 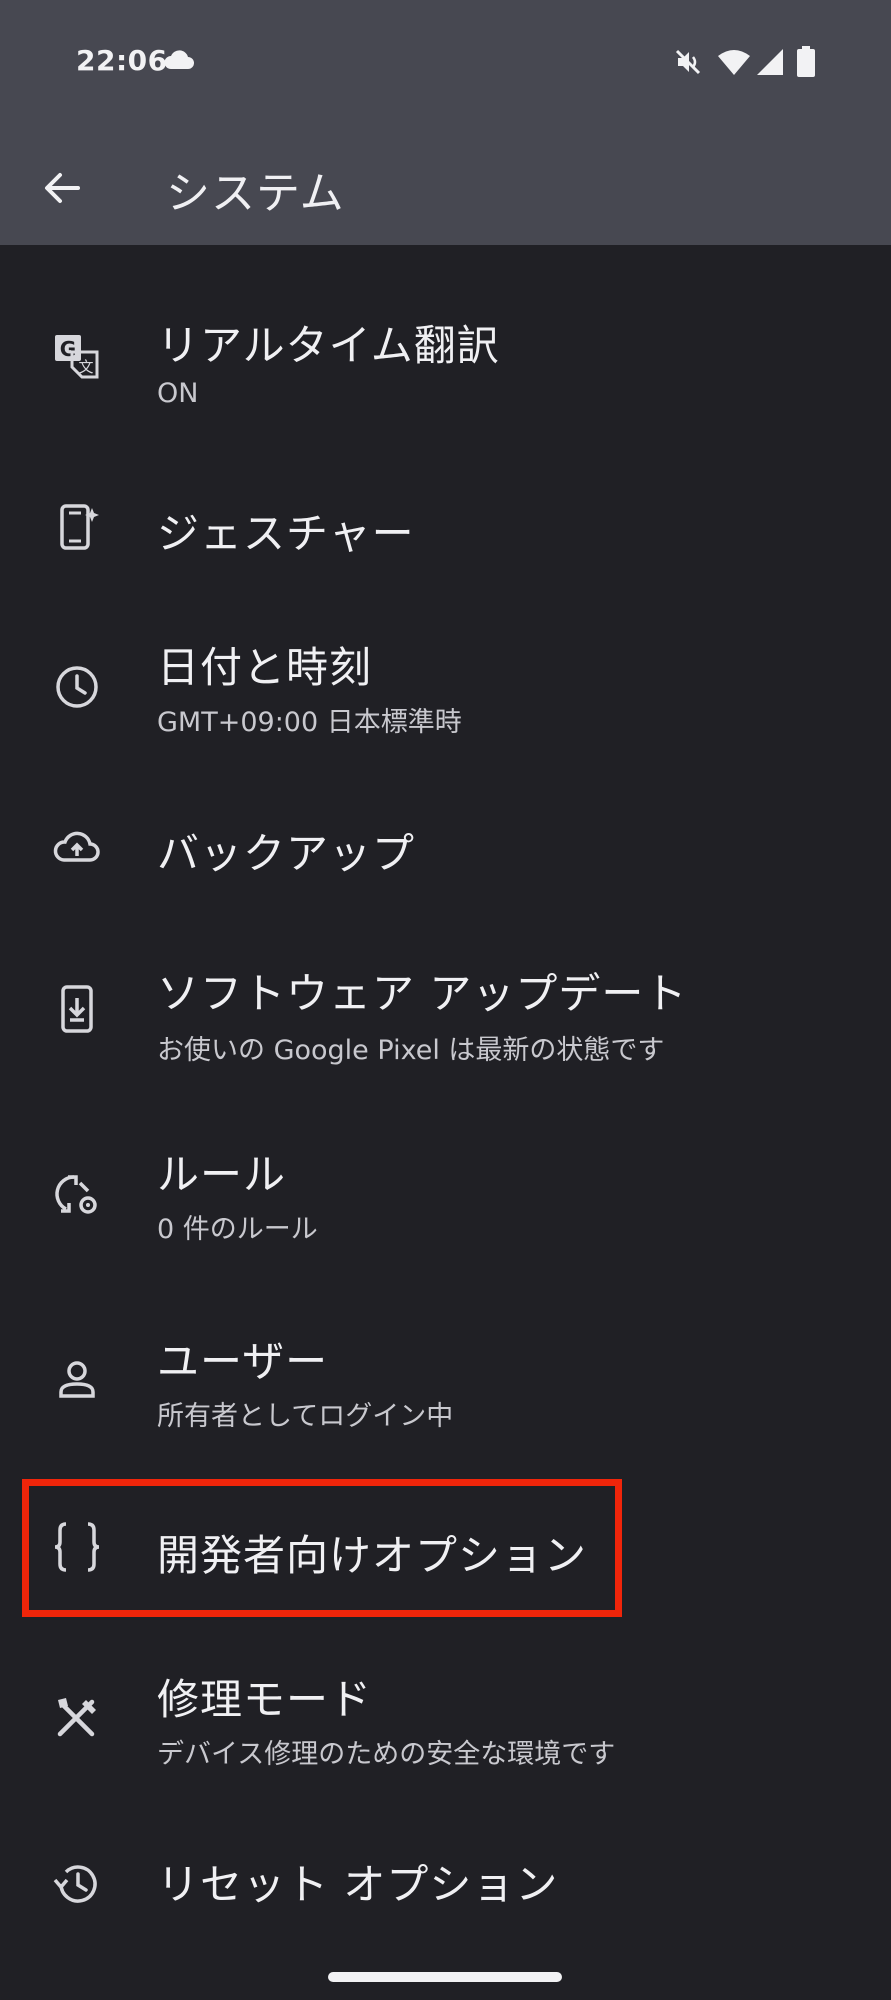 What do you see at coordinates (265, 667) in the screenshot?
I see `item-title: 日付と時刻` at bounding box center [265, 667].